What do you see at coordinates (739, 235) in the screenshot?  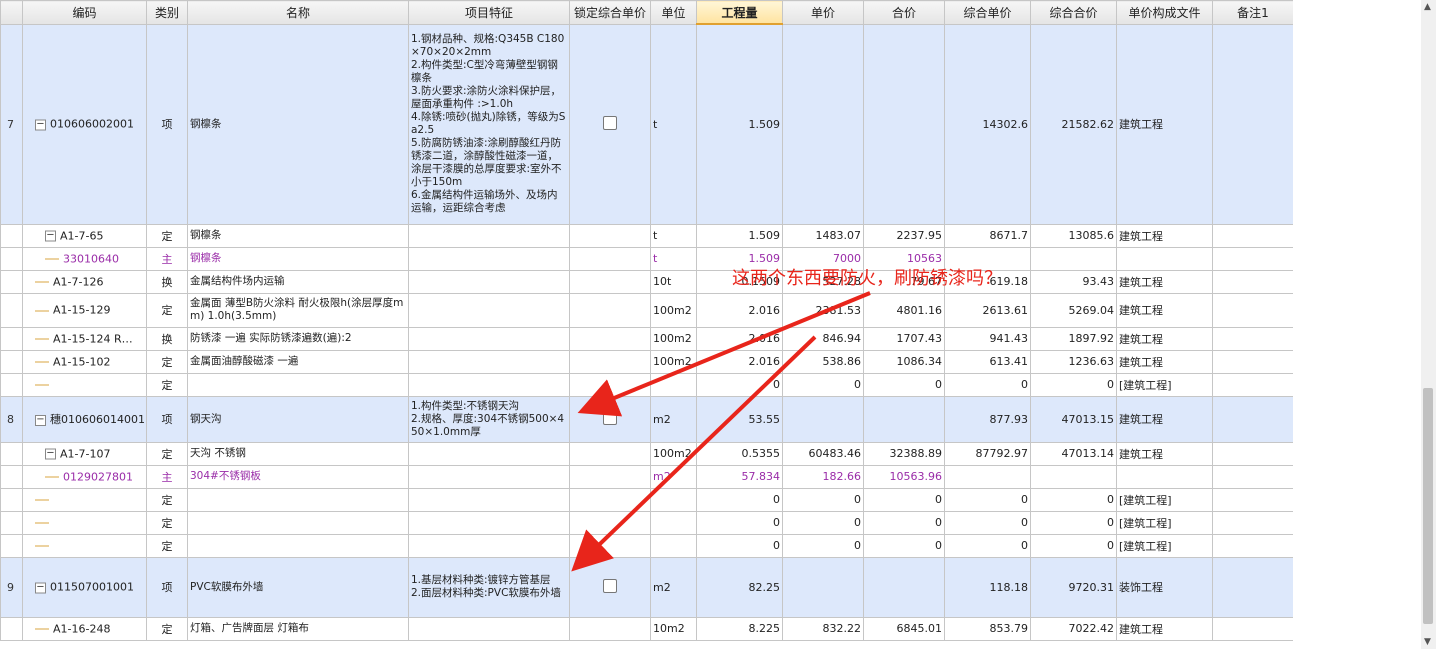 I see `qty-cell: 1.509` at bounding box center [739, 235].